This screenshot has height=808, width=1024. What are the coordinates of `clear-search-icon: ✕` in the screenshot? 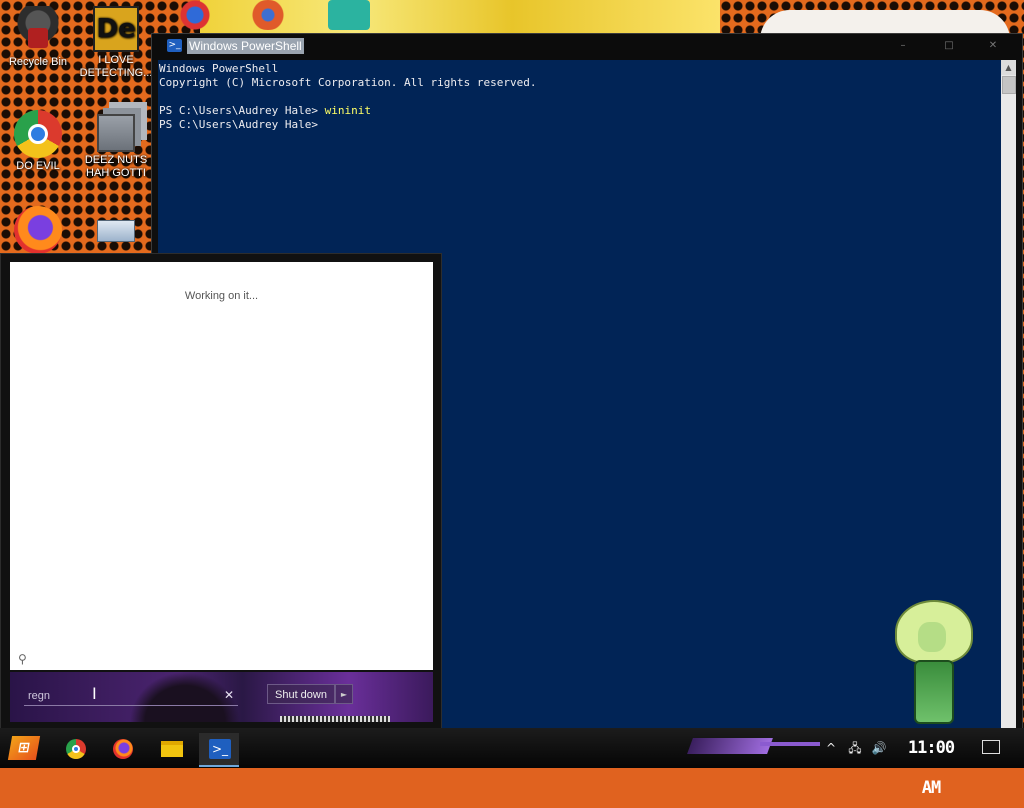 It's located at (229, 695).